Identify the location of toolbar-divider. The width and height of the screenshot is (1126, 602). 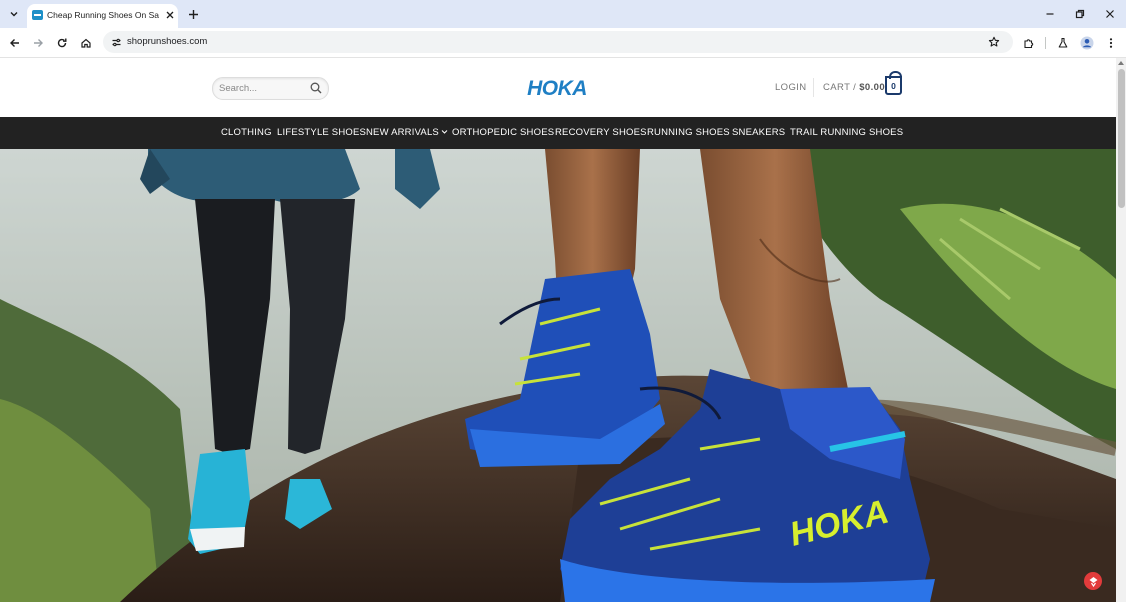
(1045, 43).